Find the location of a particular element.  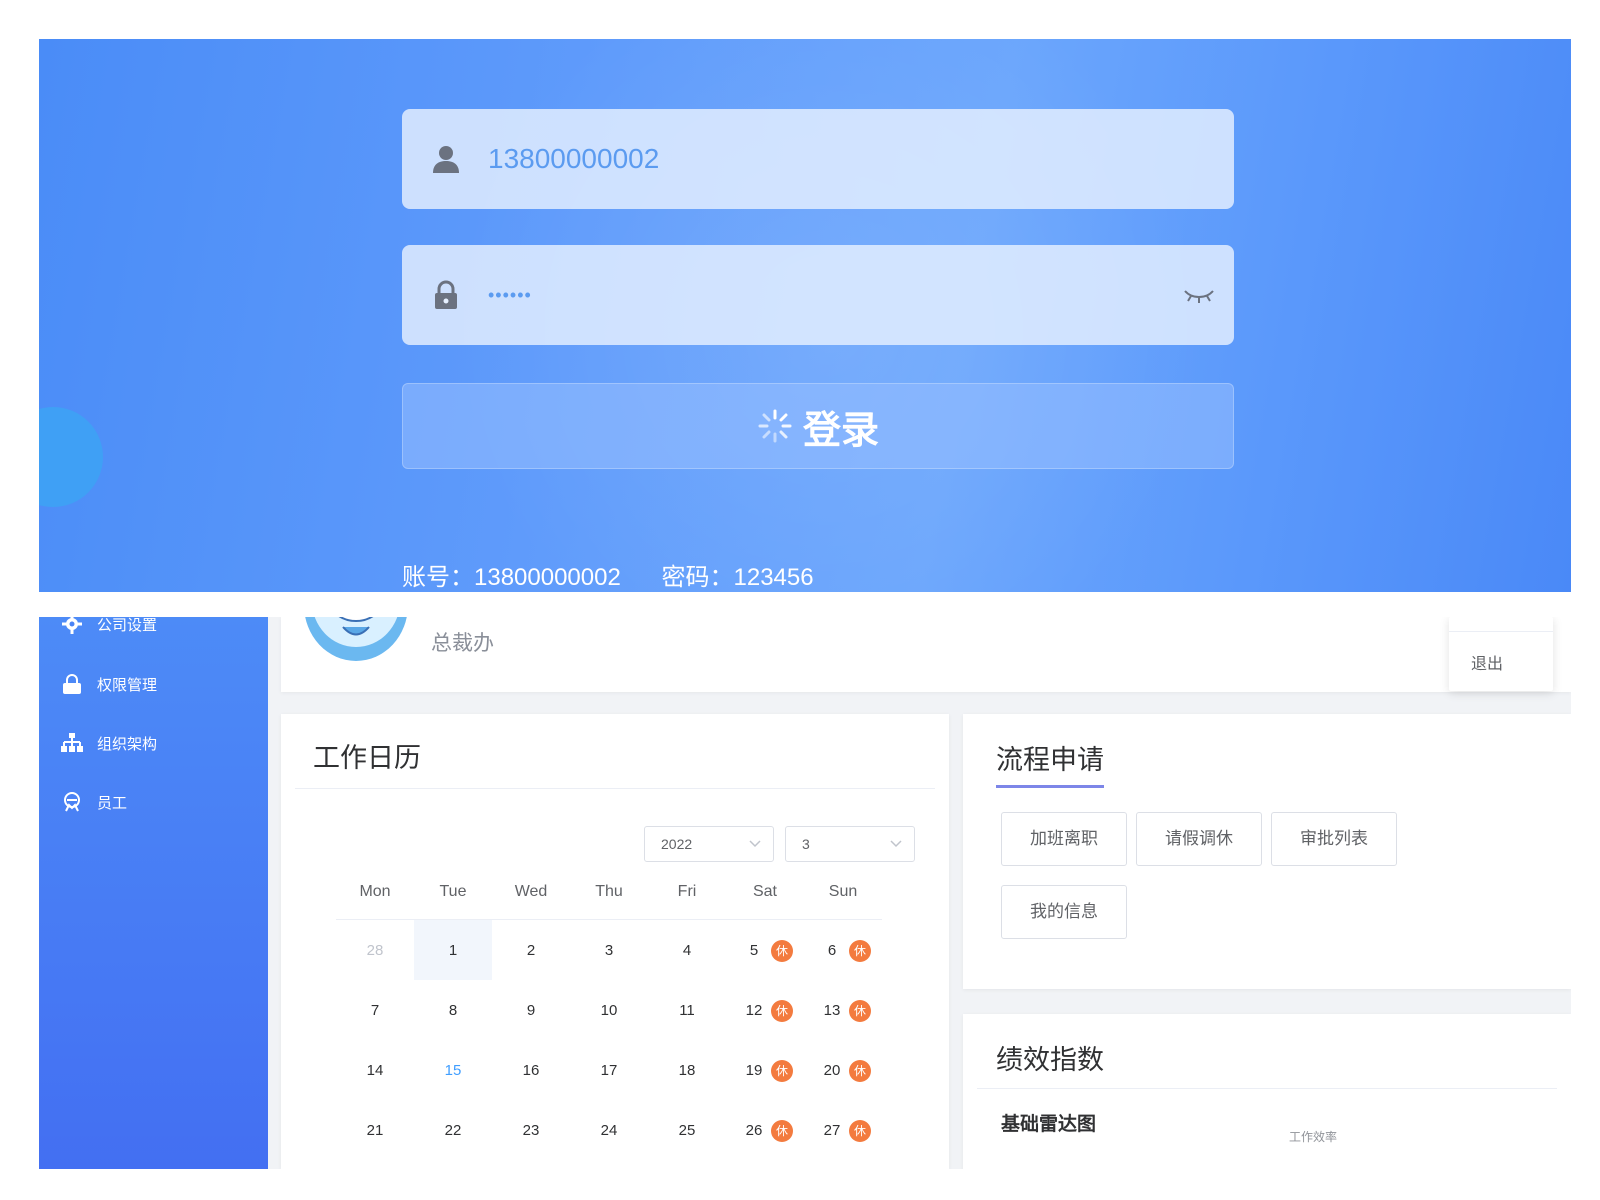

calendar-day-number: 23 is located at coordinates (531, 1130).